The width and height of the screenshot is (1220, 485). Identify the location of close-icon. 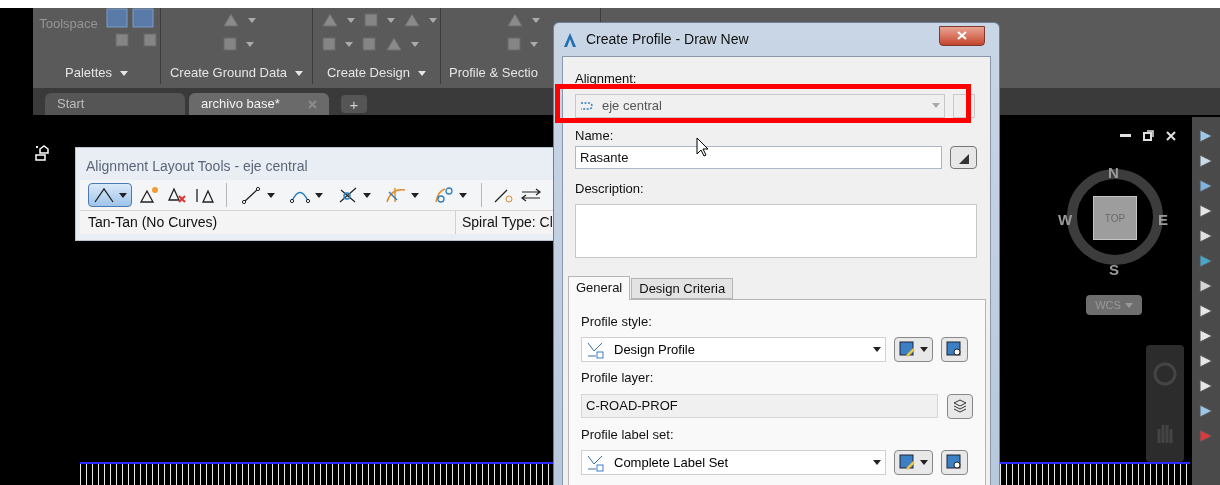
(962, 35).